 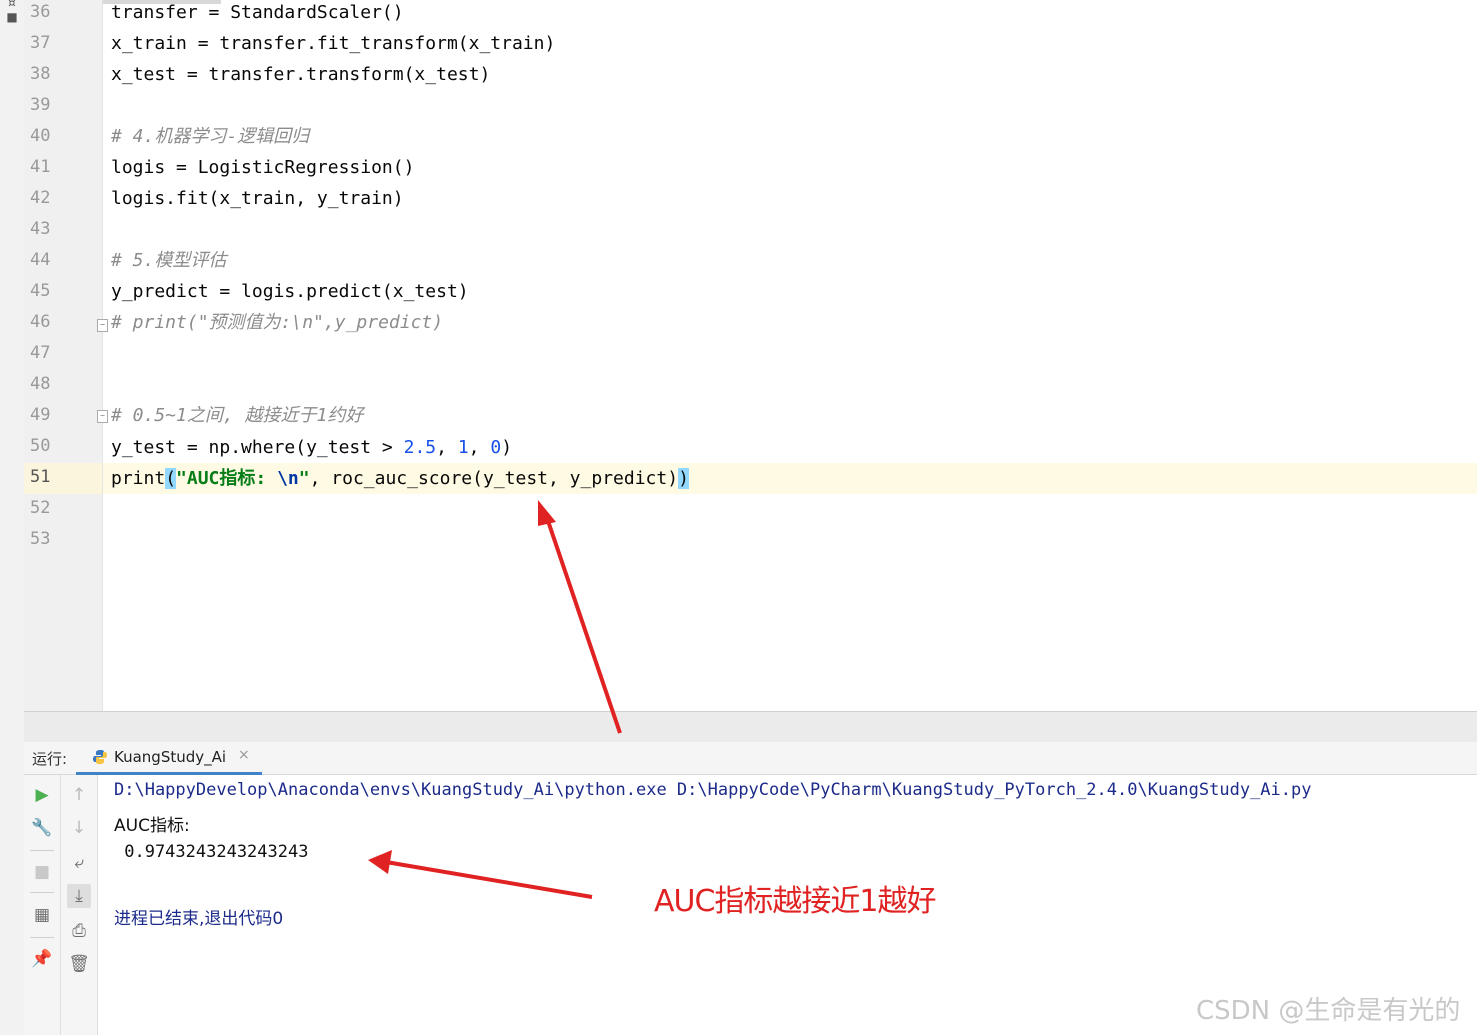 I want to click on annotation-arrow-up, so click(x=583, y=624).